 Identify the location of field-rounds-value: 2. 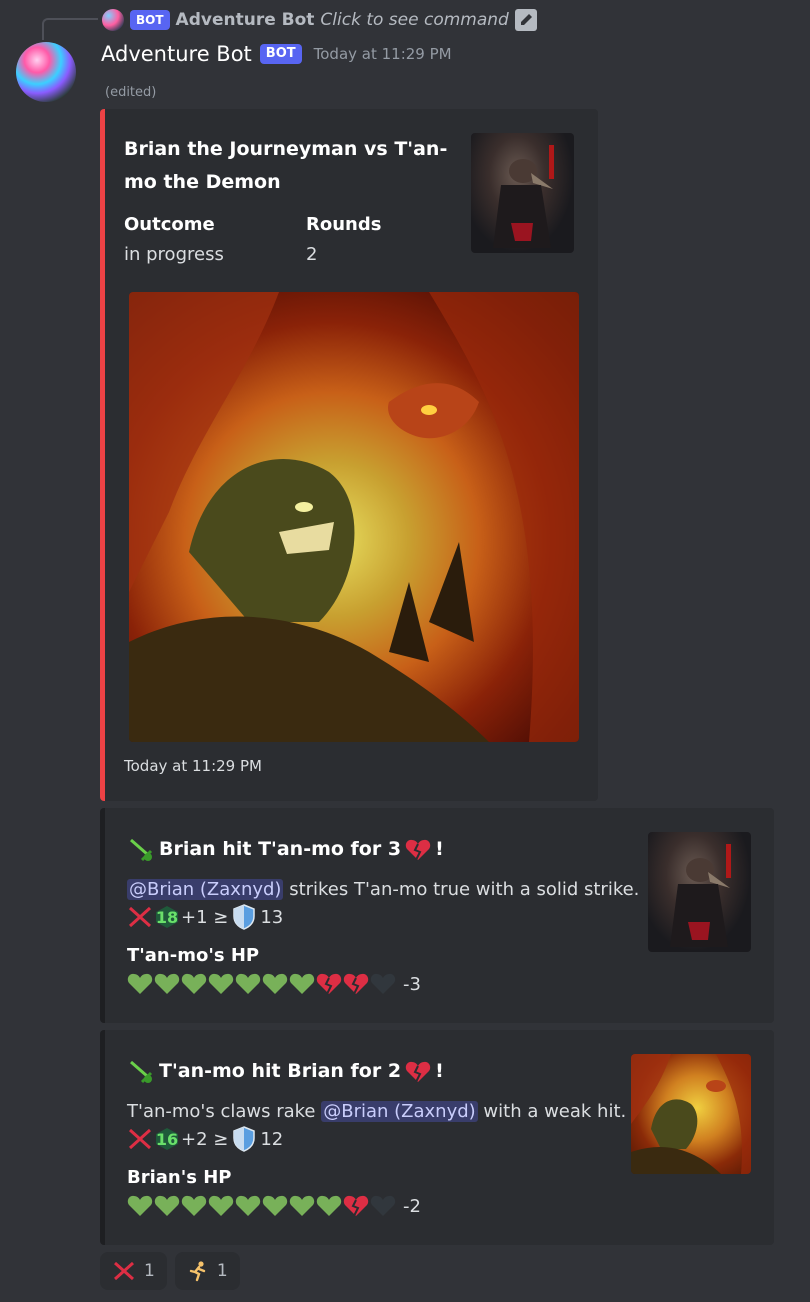
(312, 254).